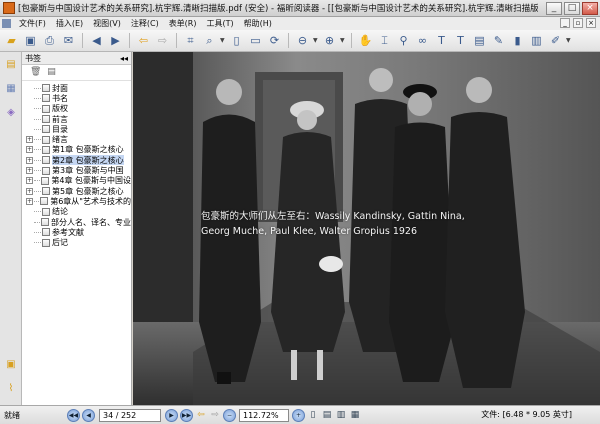 The image size is (600, 424). Describe the element at coordinates (130, 415) in the screenshot. I see `page-number-input: 34 / 252` at that location.